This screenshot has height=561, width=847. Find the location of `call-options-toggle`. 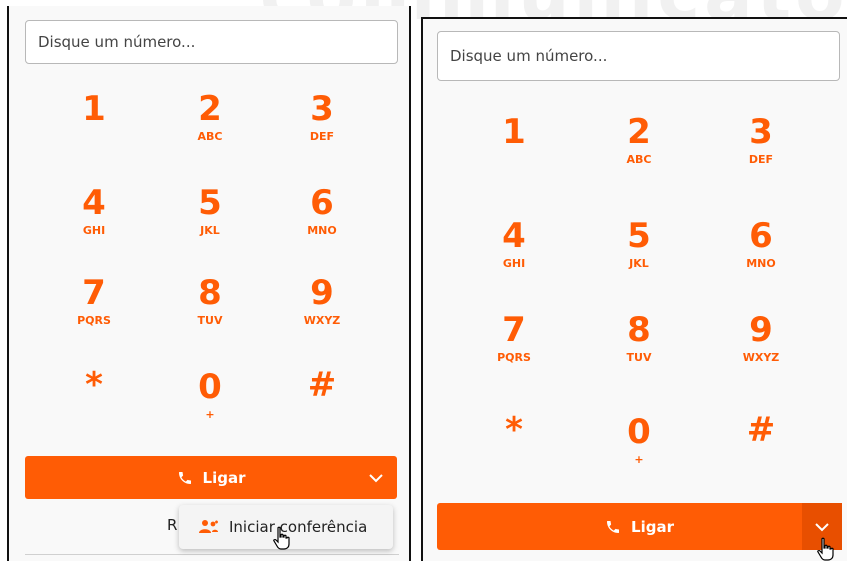

call-options-toggle is located at coordinates (376, 477).